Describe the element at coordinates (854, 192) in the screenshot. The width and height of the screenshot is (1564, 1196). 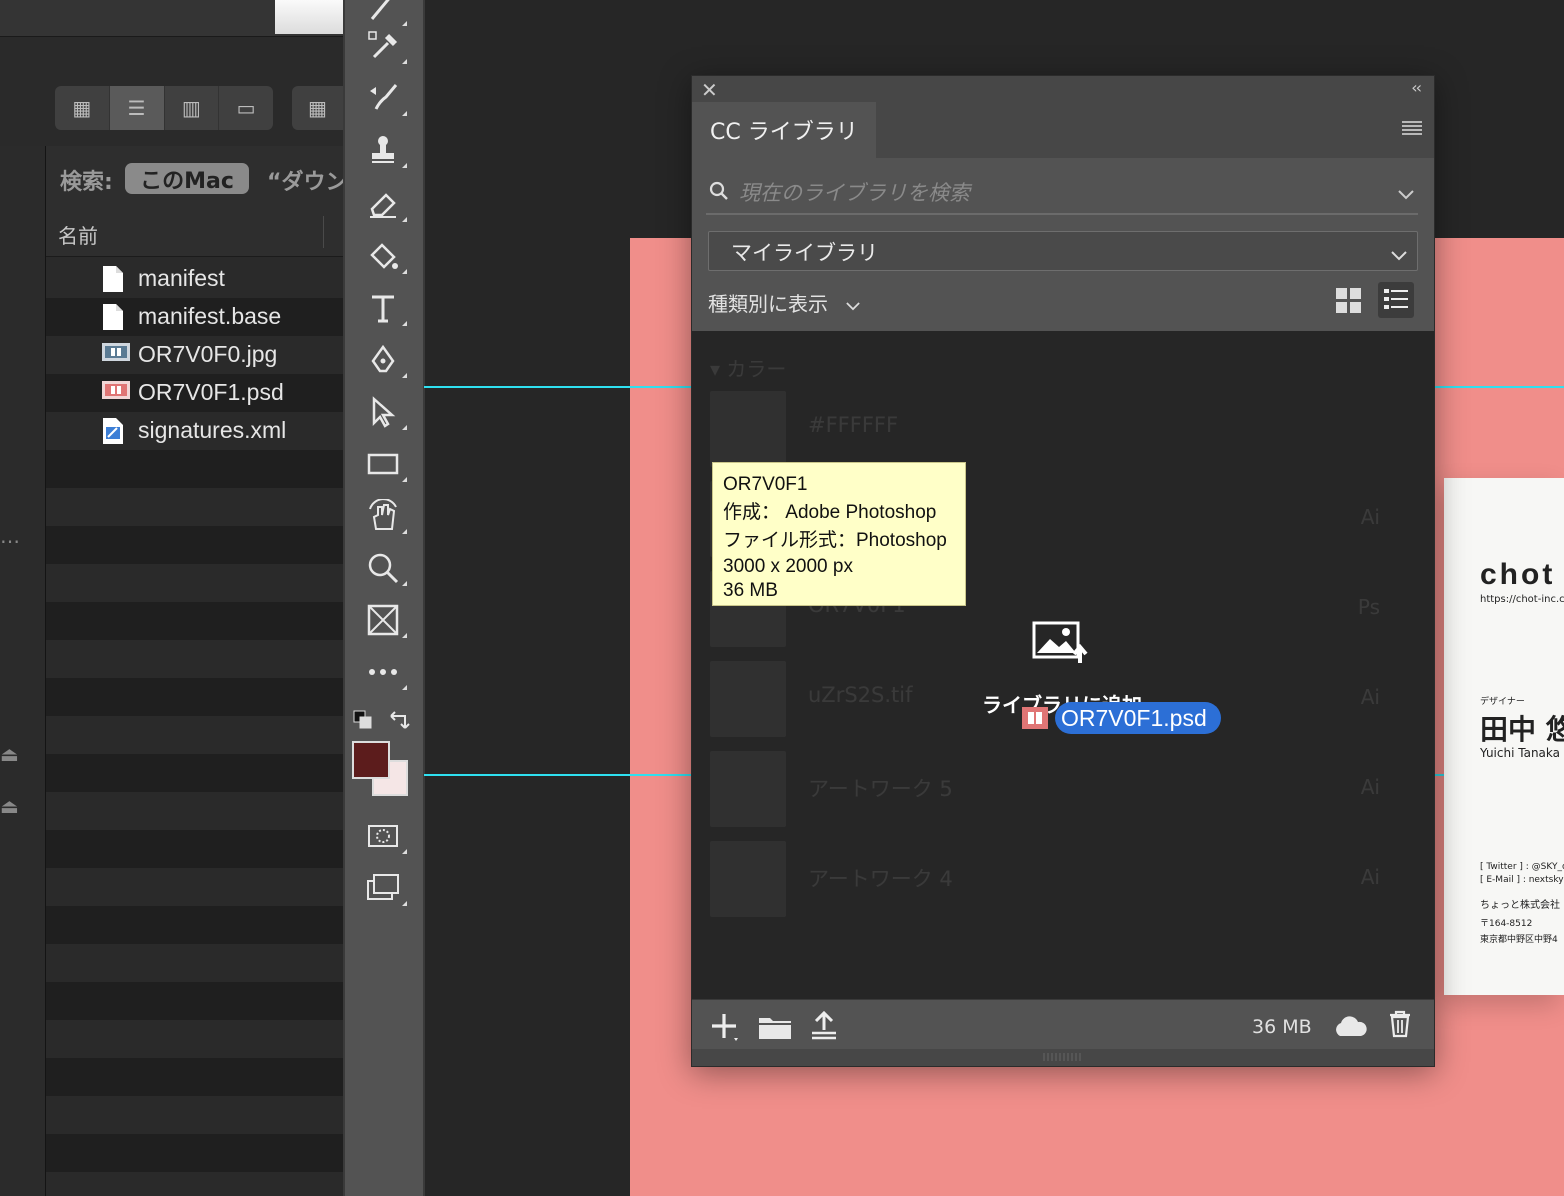
I see `search-input: 現在のライブラリを検索` at that location.